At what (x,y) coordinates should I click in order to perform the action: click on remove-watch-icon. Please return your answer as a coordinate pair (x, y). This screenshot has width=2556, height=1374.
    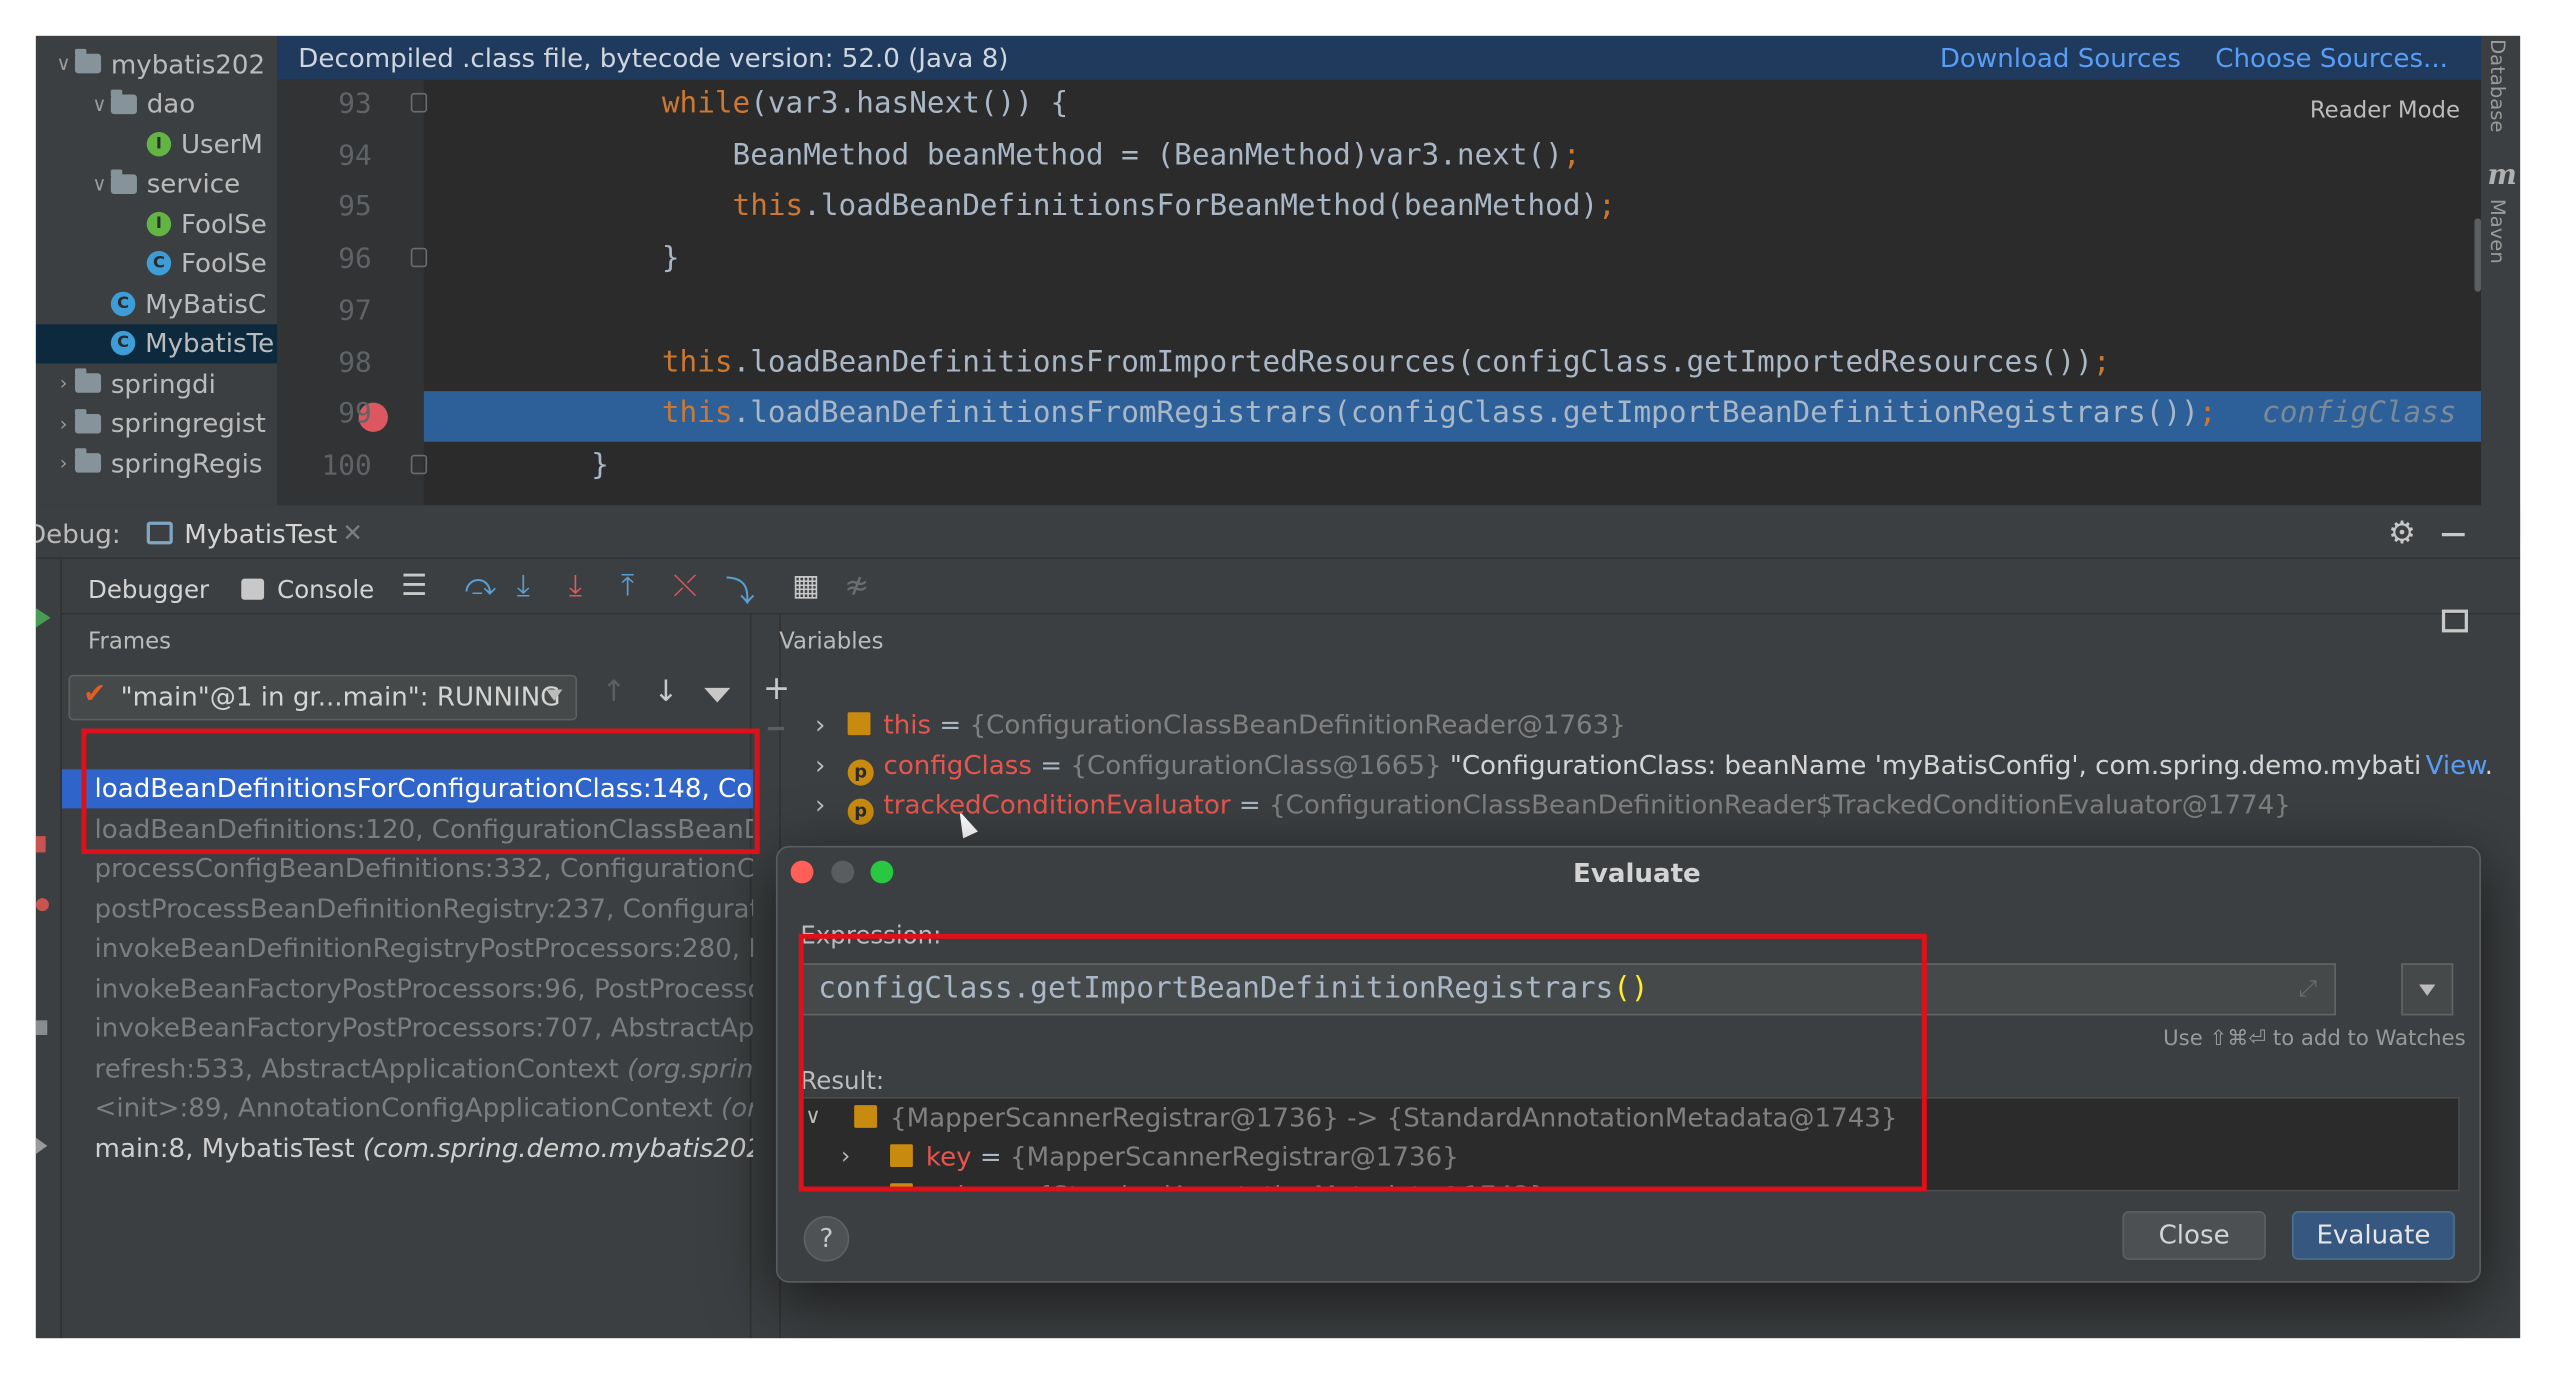
    Looking at the image, I should click on (776, 728).